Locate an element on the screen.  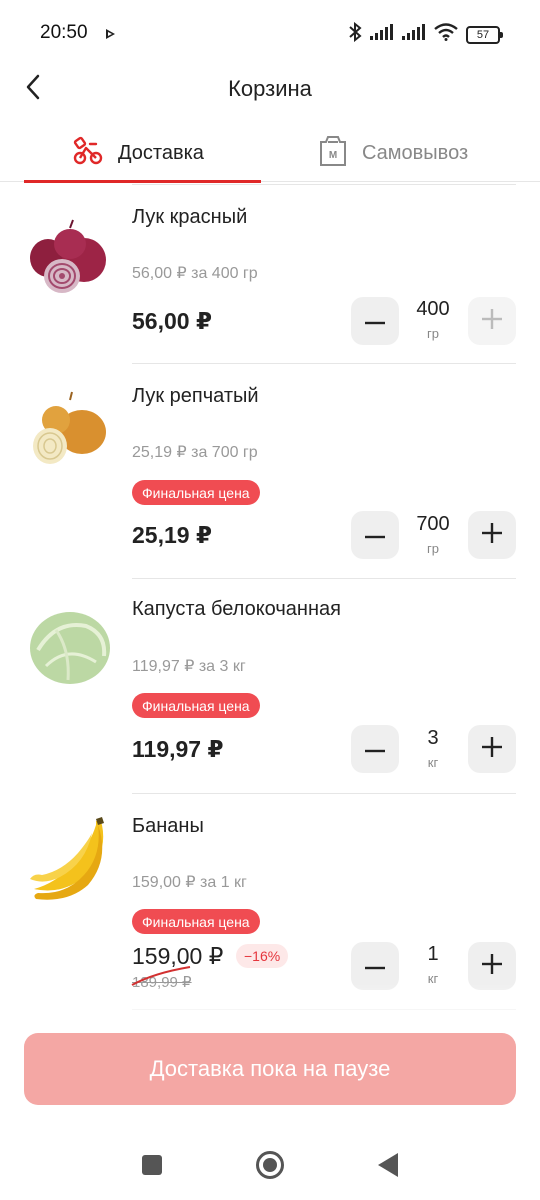
bluetooth-icon is located at coordinates (355, 34).